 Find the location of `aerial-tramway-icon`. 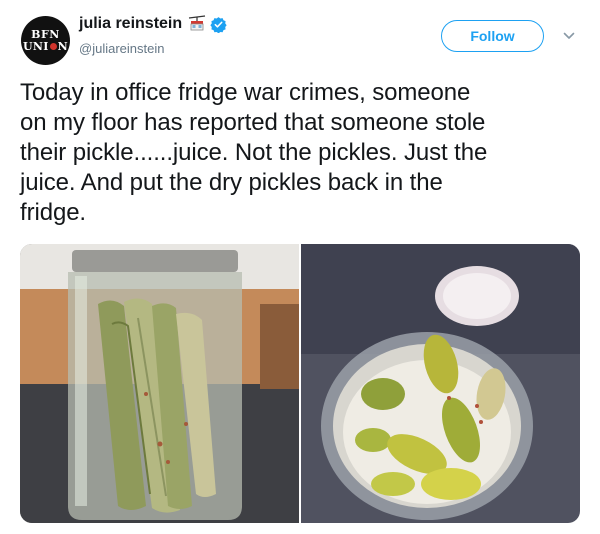

aerial-tramway-icon is located at coordinates (197, 24).